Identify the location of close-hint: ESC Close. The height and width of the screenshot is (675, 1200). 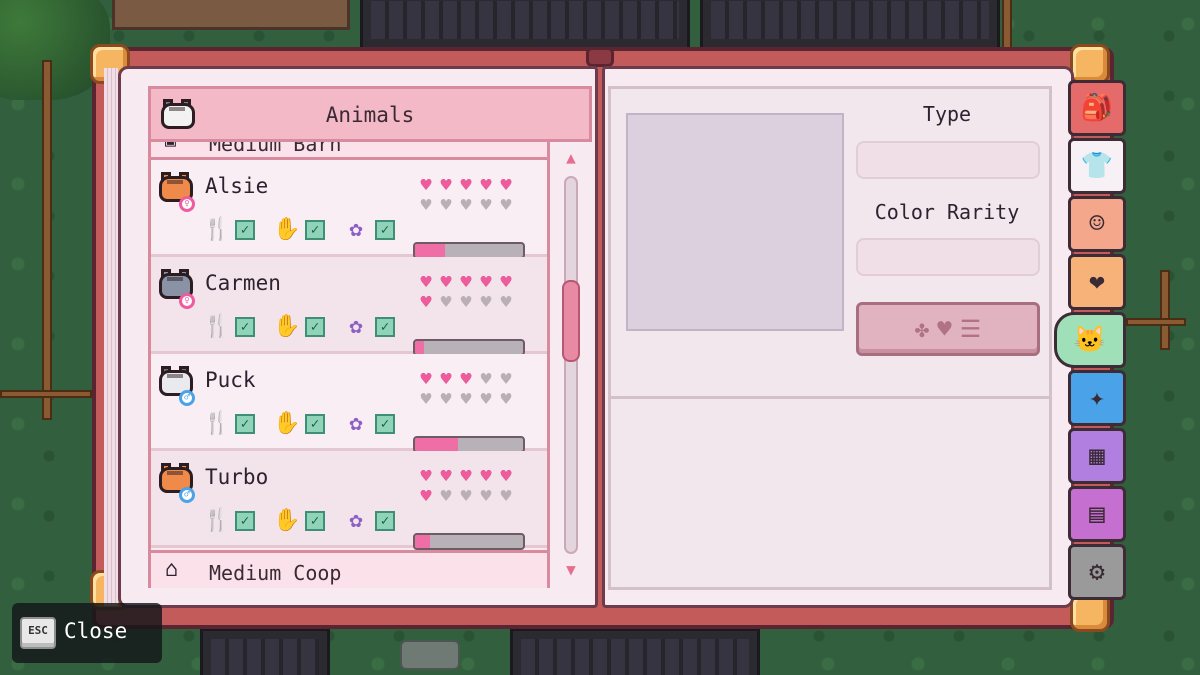
(87, 633).